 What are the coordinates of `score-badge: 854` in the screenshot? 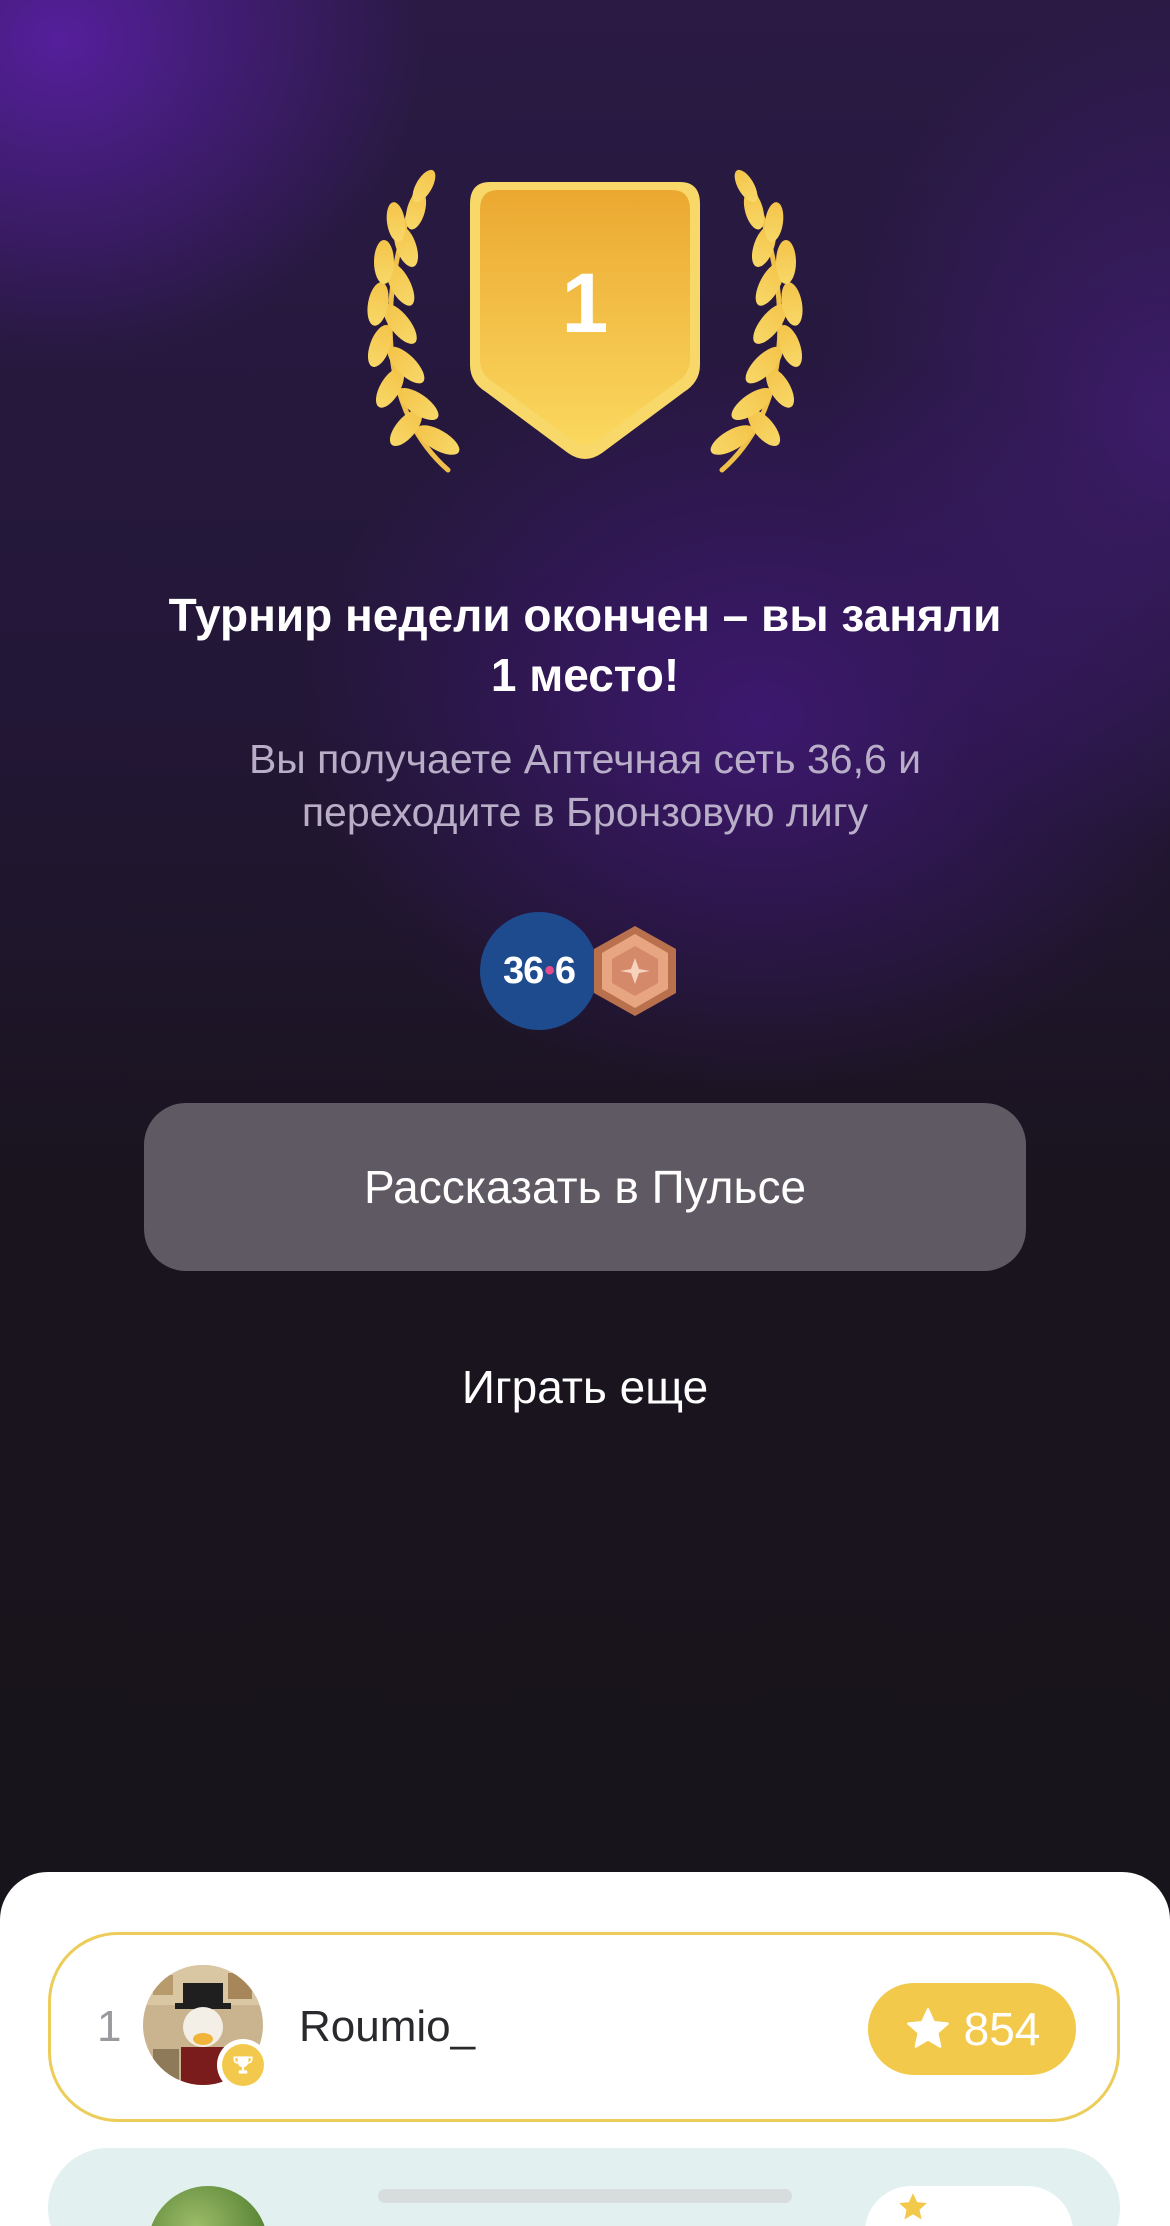 It's located at (972, 2029).